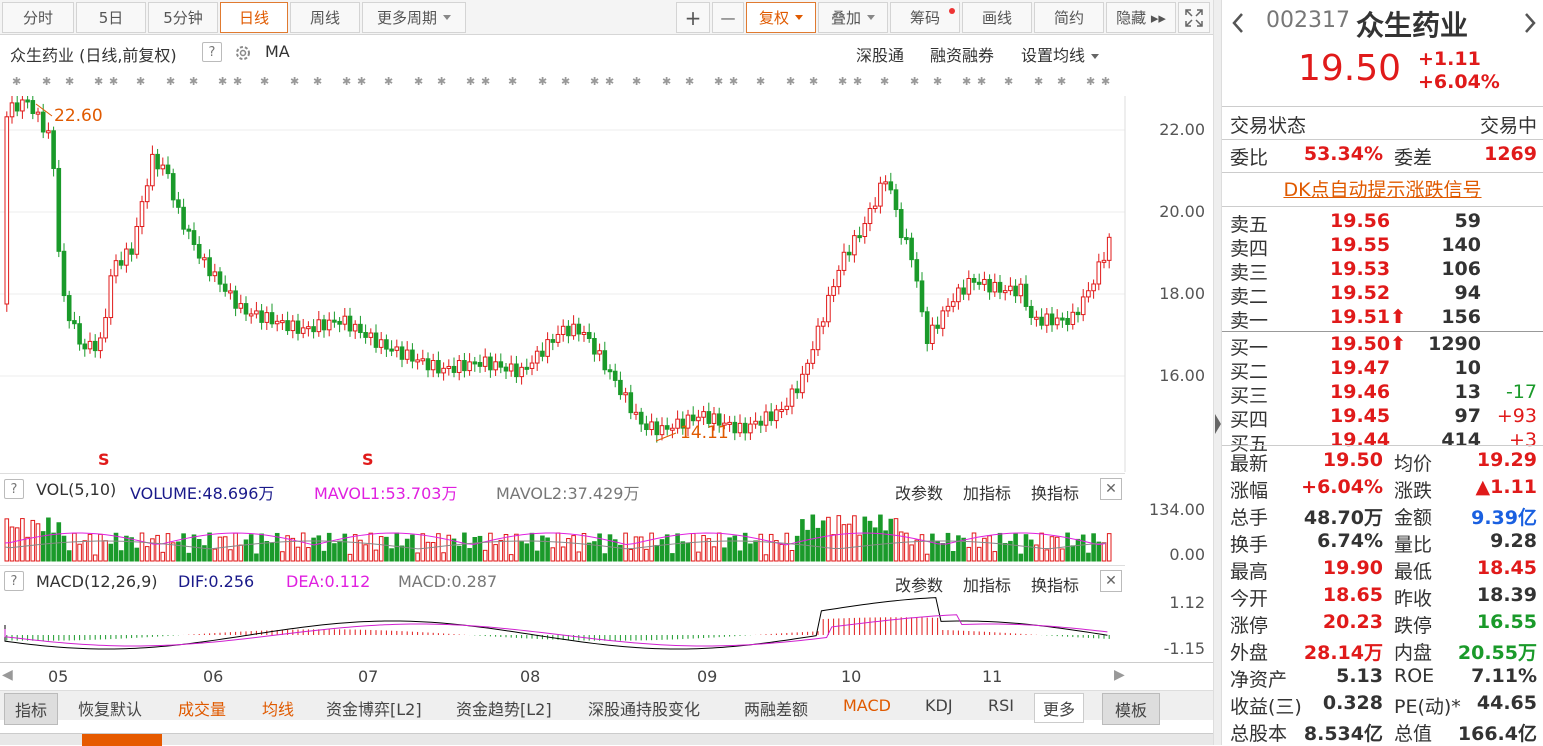 The width and height of the screenshot is (1543, 746). What do you see at coordinates (97, 581) in the screenshot?
I see `macd-indicator-name: MACD(12,26,9)` at bounding box center [97, 581].